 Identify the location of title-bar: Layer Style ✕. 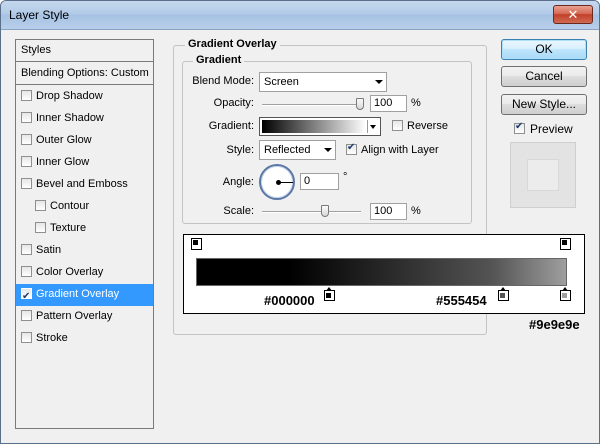
(300, 15).